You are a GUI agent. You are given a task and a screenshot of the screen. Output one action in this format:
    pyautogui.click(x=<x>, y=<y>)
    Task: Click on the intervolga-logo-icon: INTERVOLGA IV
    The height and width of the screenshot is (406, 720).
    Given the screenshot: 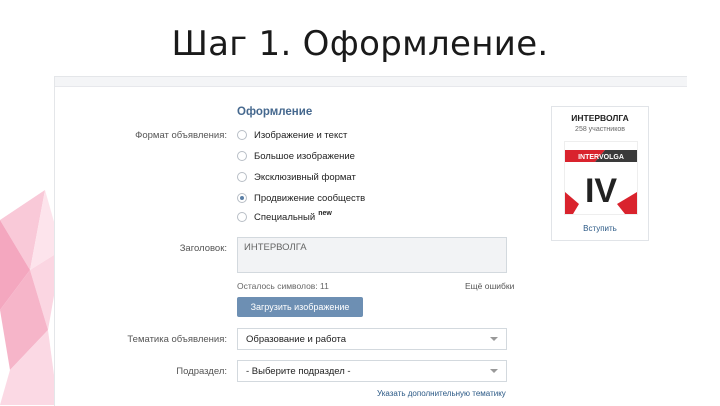 What is the action you would take?
    pyautogui.click(x=601, y=178)
    